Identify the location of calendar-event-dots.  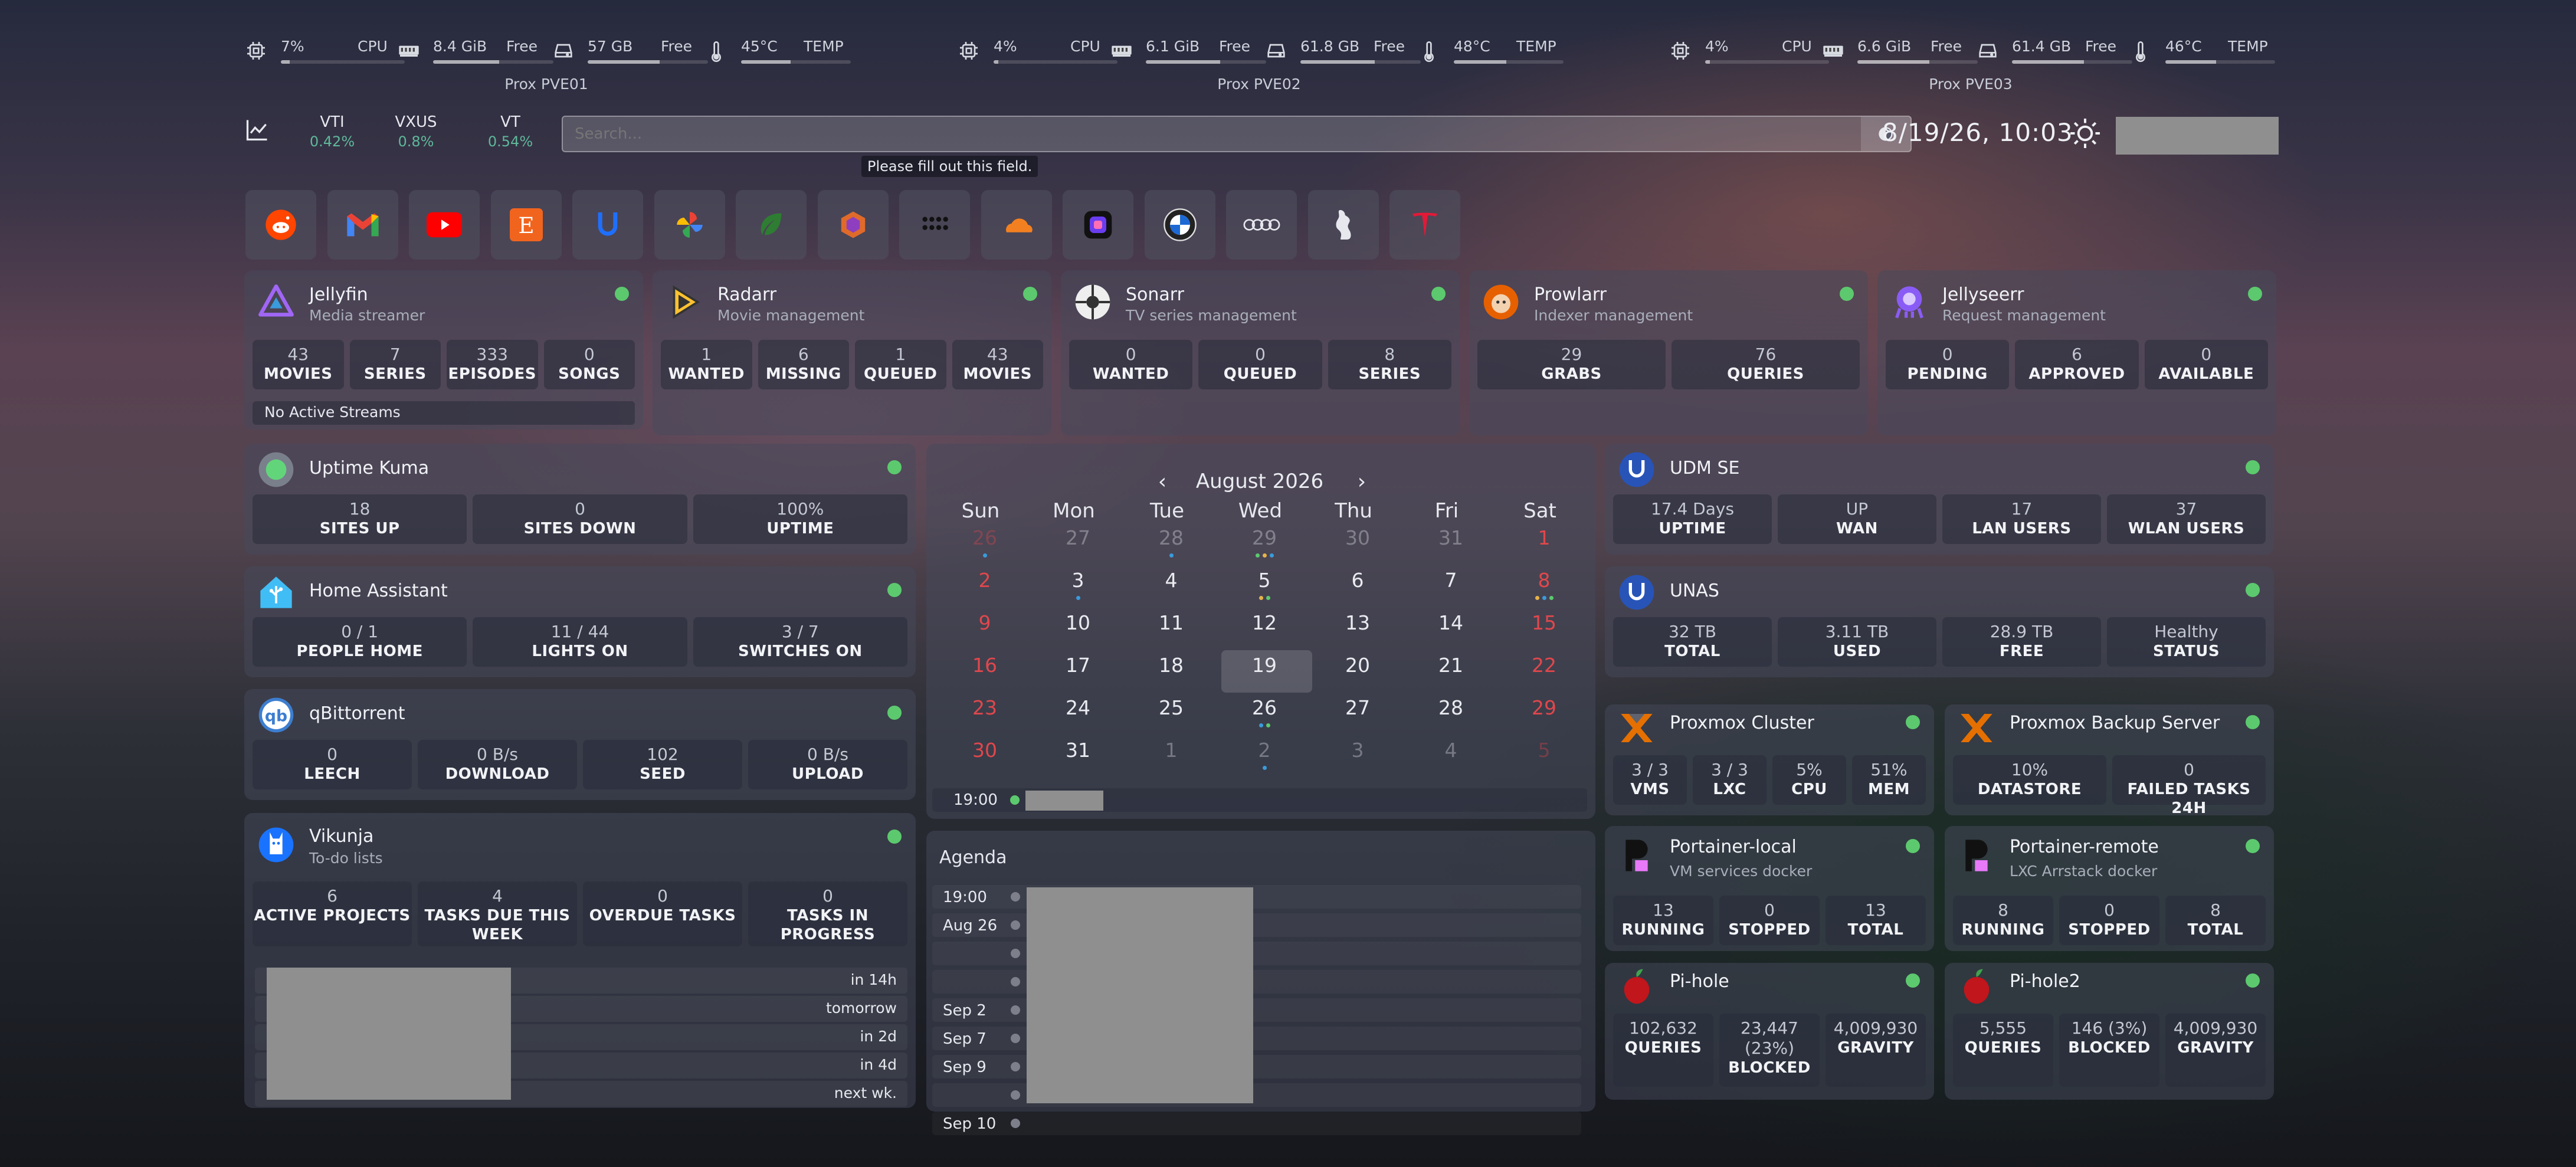
(1264, 598).